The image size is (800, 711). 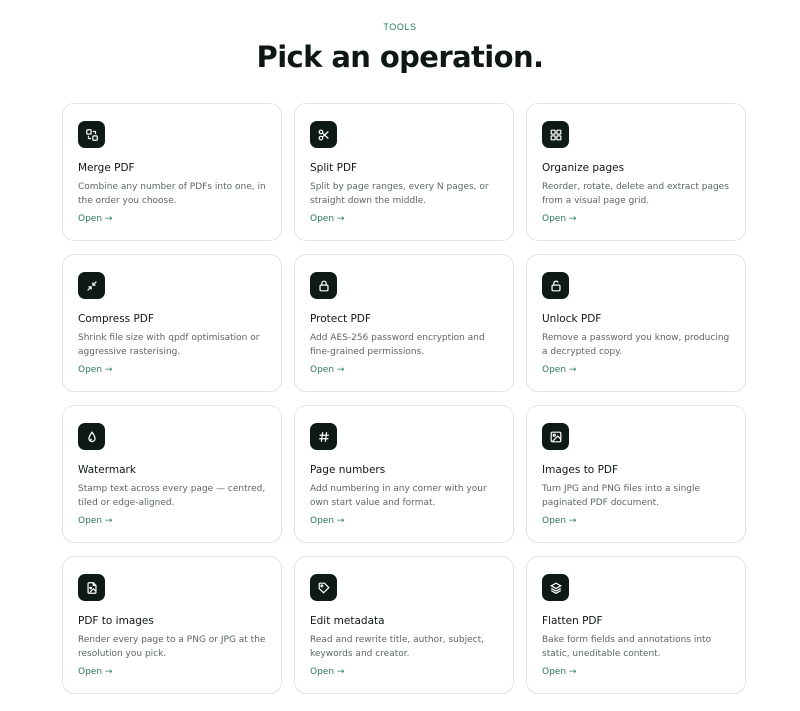 What do you see at coordinates (572, 621) in the screenshot?
I see `tool-title: Flatten PDF` at bounding box center [572, 621].